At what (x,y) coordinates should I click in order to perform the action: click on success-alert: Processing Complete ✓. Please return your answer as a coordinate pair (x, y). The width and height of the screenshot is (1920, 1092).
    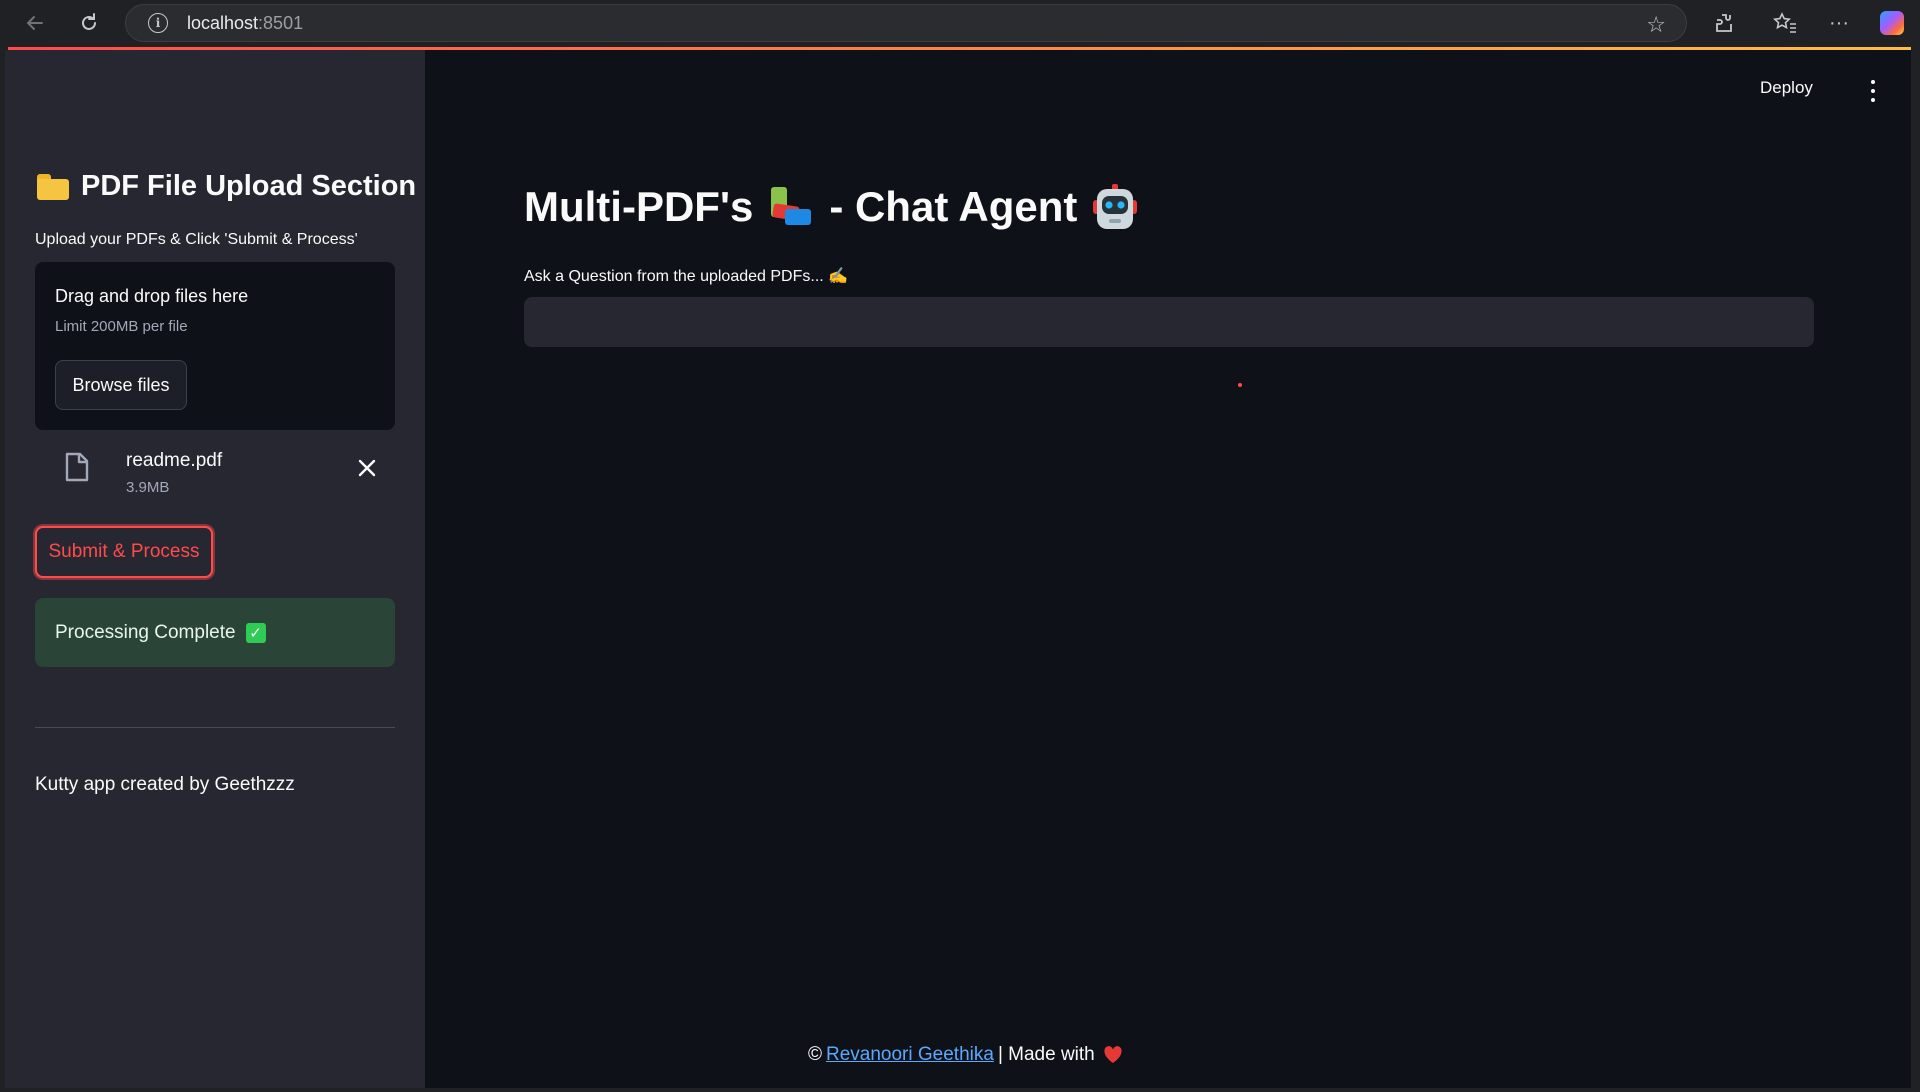
    Looking at the image, I should click on (215, 632).